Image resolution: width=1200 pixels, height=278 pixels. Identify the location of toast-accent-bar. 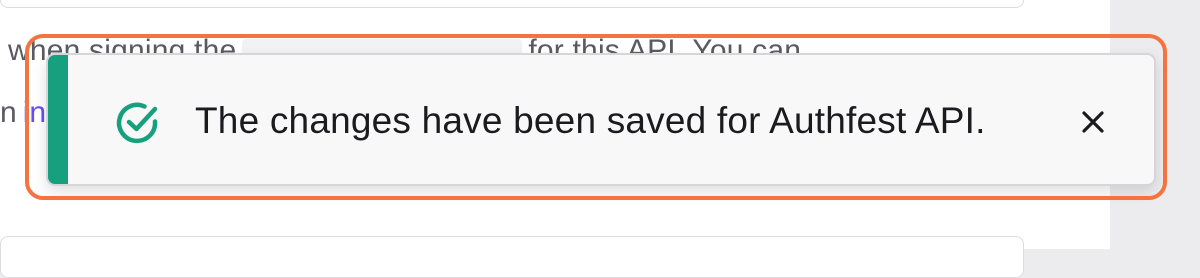
(58, 119).